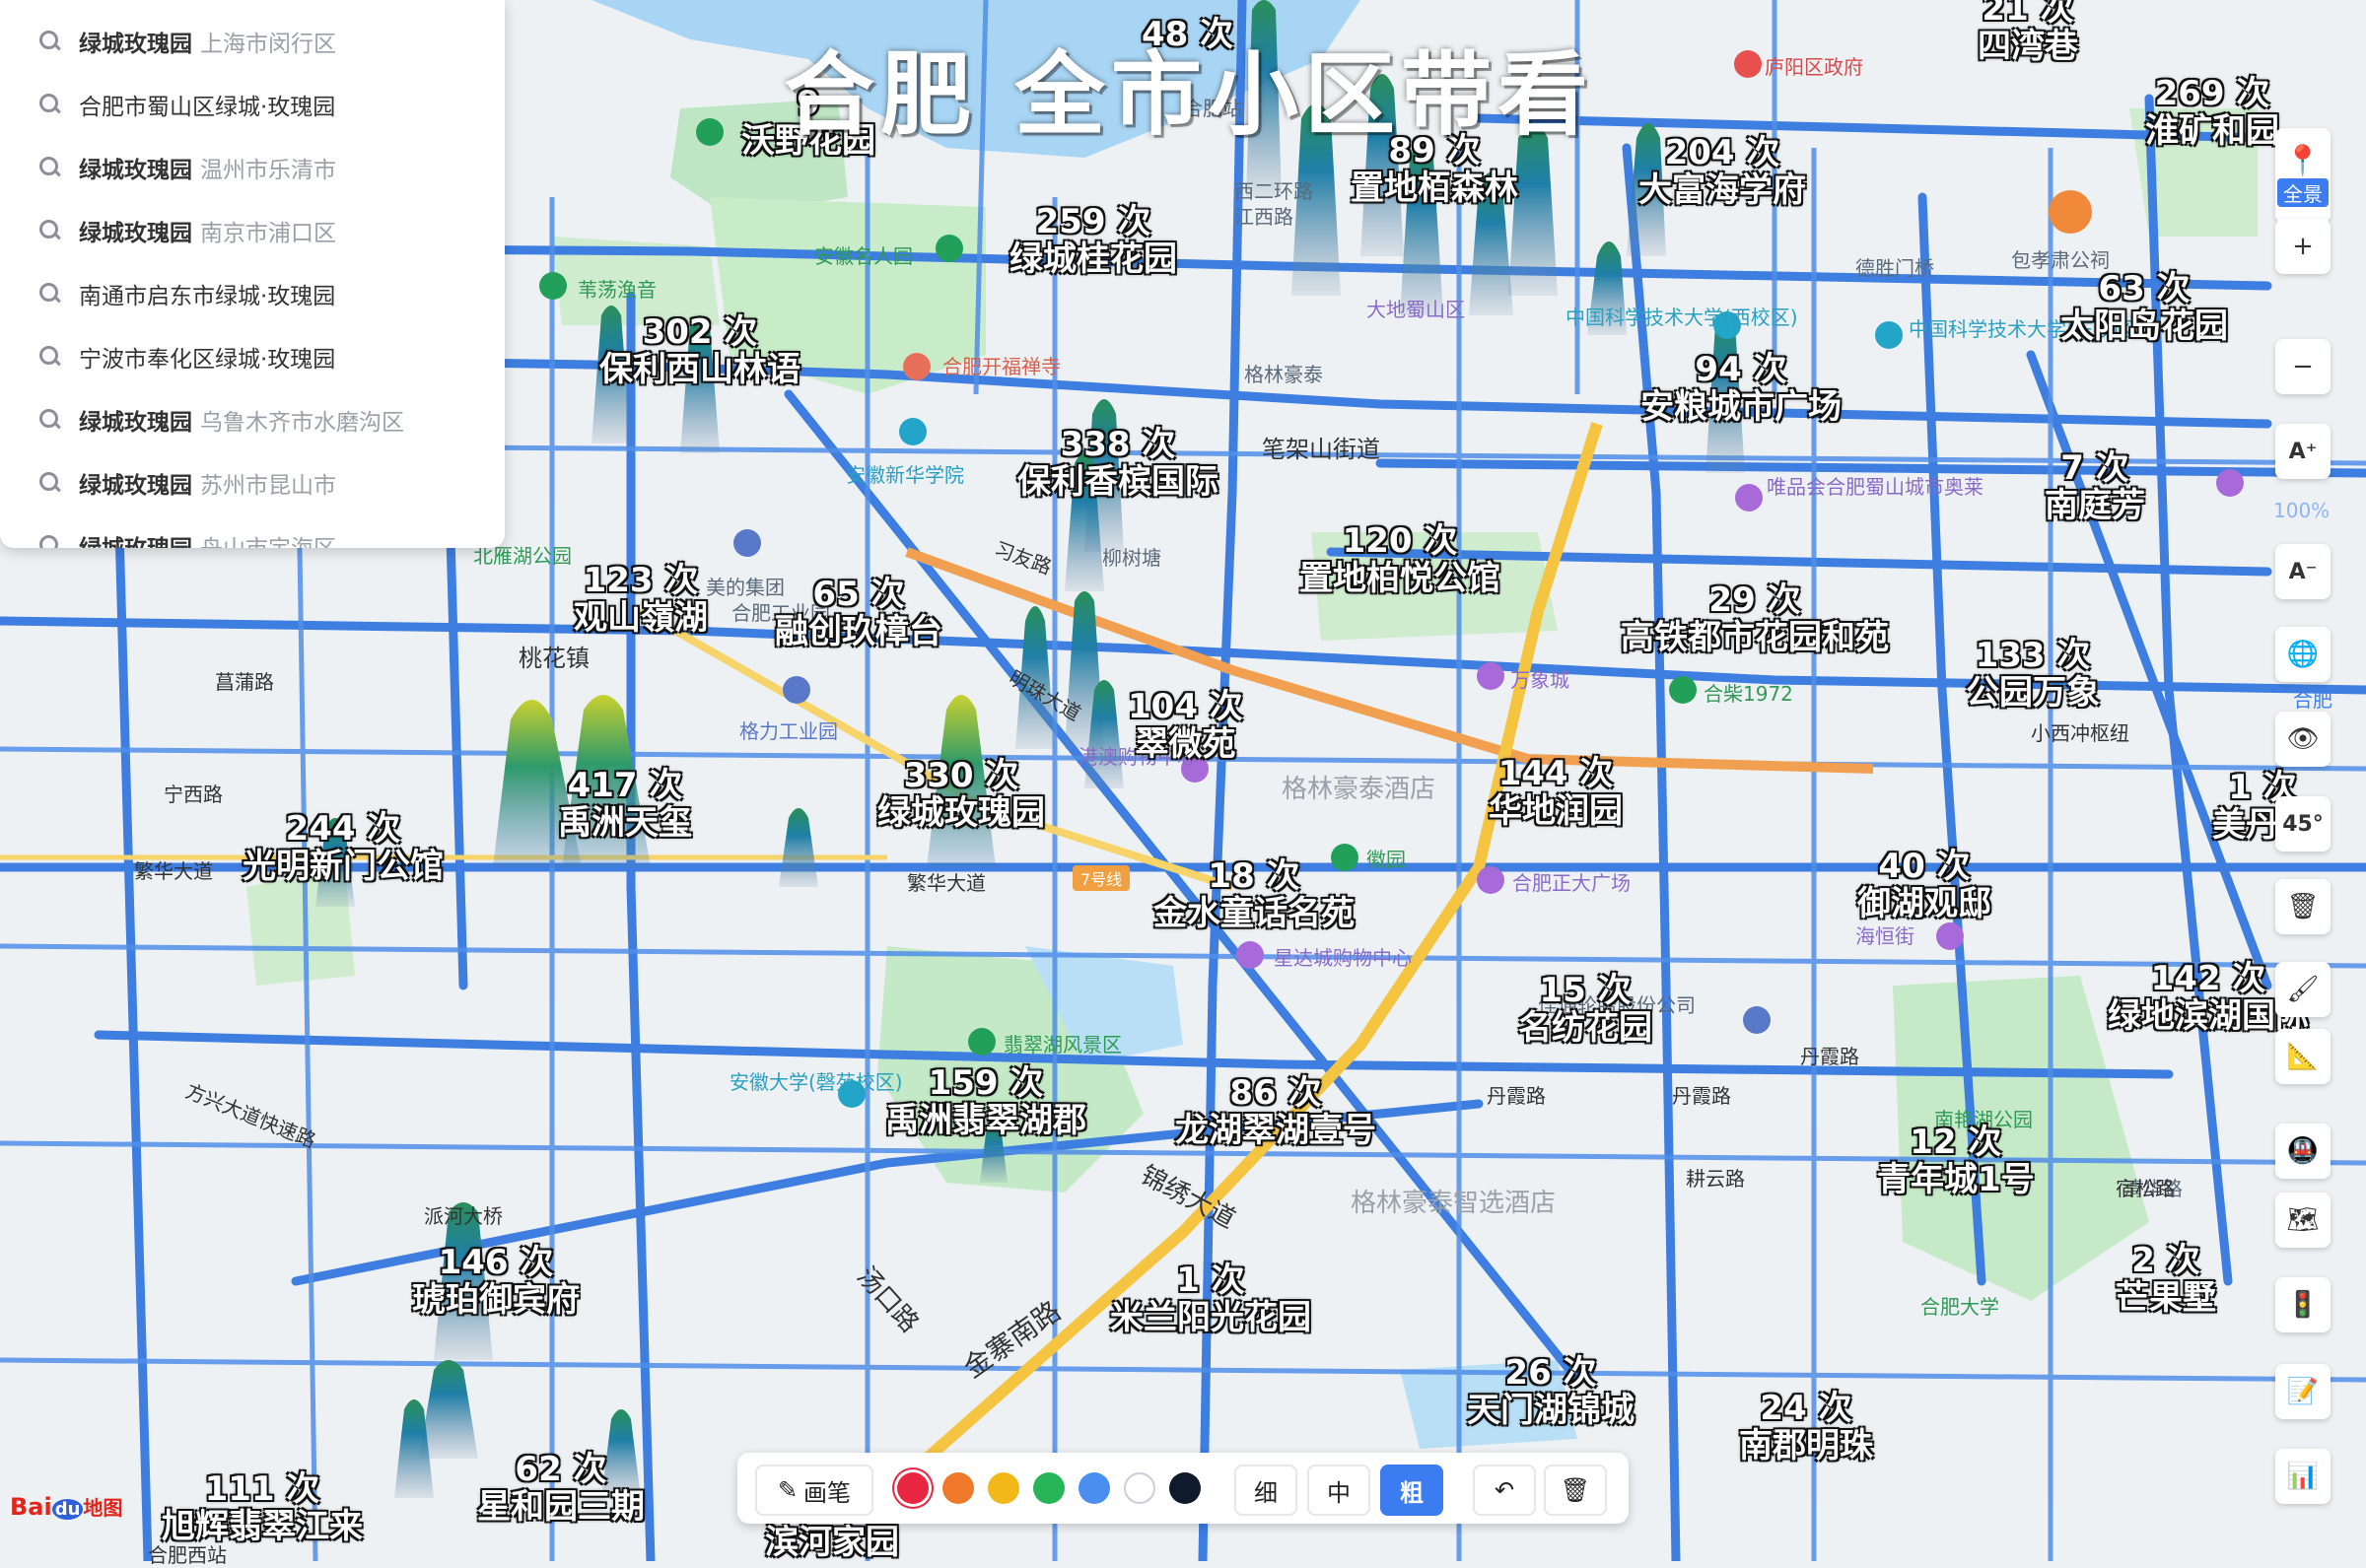  Describe the element at coordinates (1575, 1490) in the screenshot. I see `clear-button: 🗑` at that location.